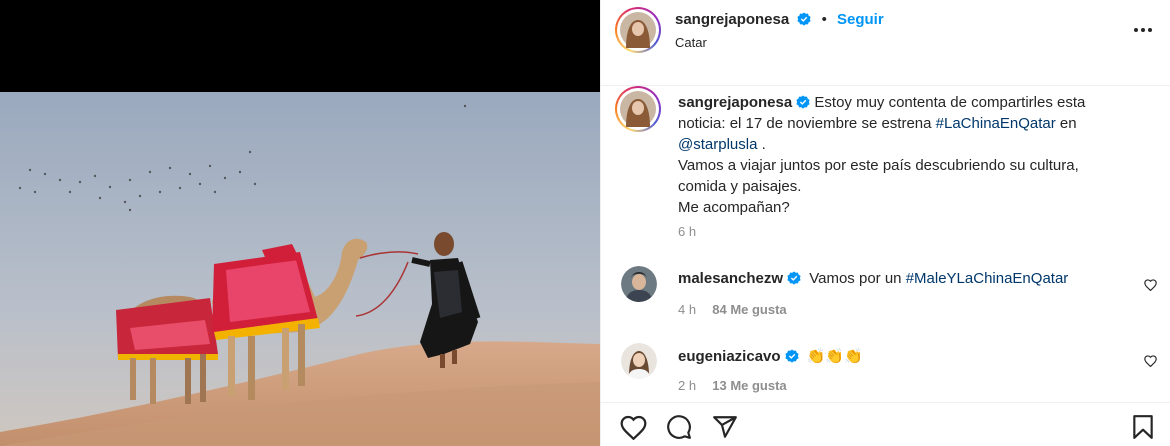 The image size is (1170, 446). Describe the element at coordinates (687, 231) in the screenshot. I see `caption-time: 6 h` at that location.